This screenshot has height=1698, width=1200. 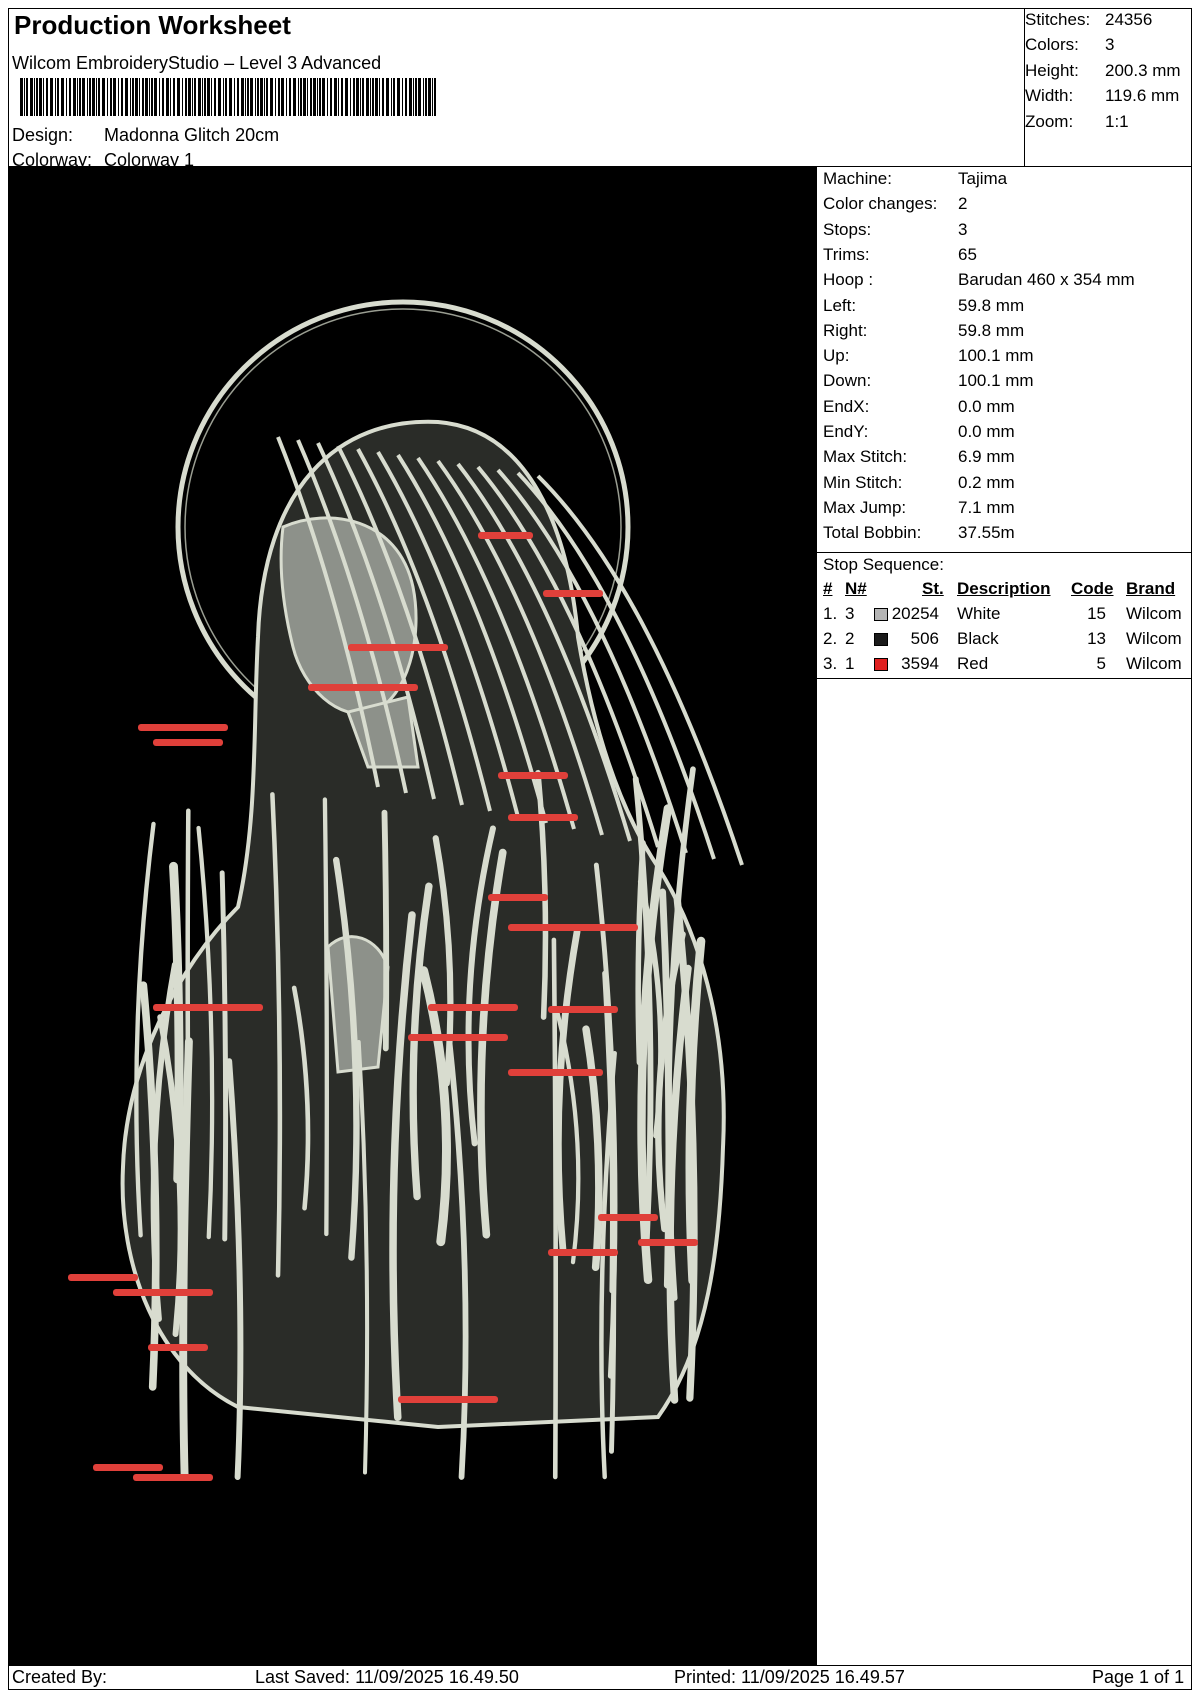 I want to click on info-value: 37.55m, so click(x=986, y=533).